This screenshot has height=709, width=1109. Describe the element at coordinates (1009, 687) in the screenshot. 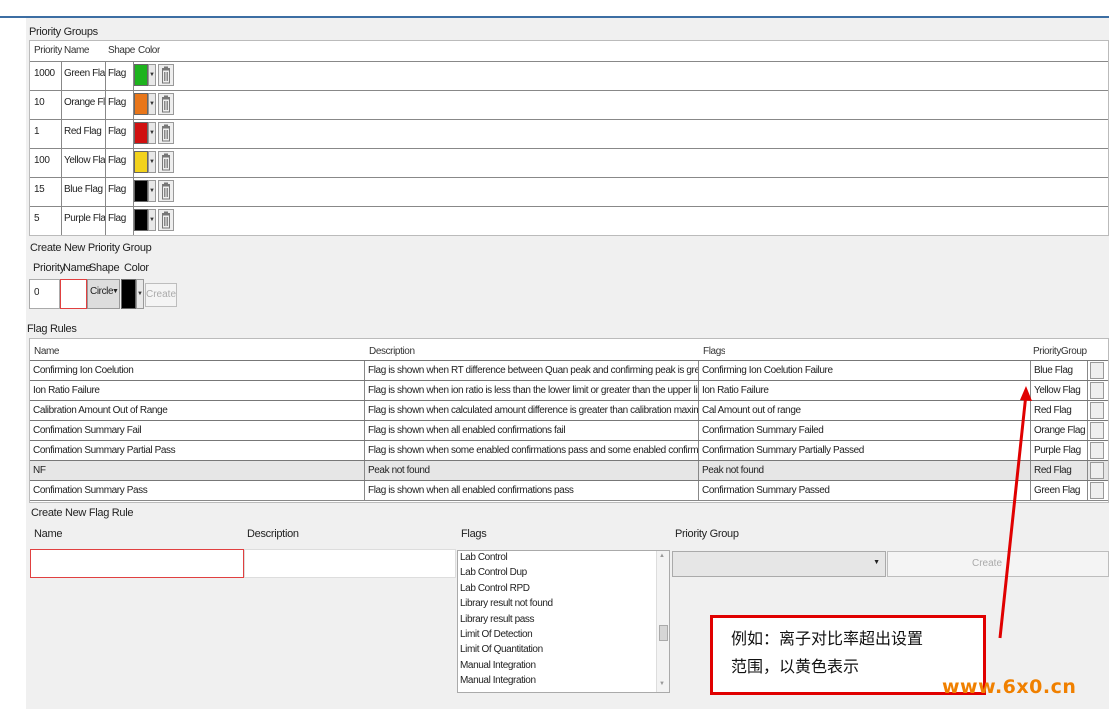

I see `watermark-text: www.6x0.cn` at that location.